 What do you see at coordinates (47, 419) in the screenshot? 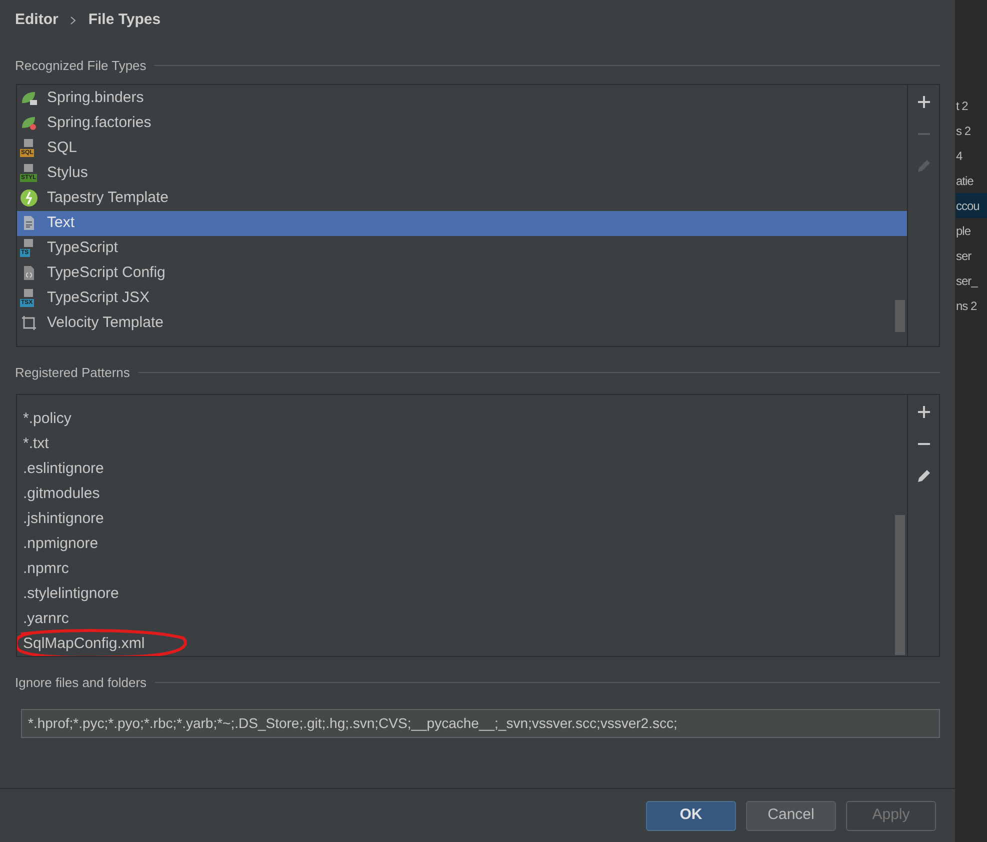
I see `pattern-item: *.policy` at bounding box center [47, 419].